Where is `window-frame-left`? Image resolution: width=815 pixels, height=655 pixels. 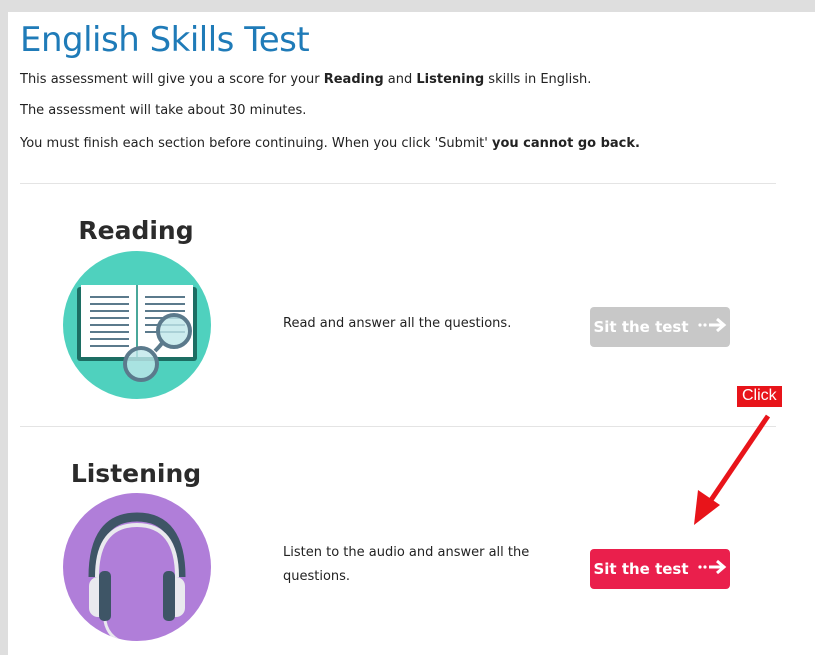 window-frame-left is located at coordinates (4, 327).